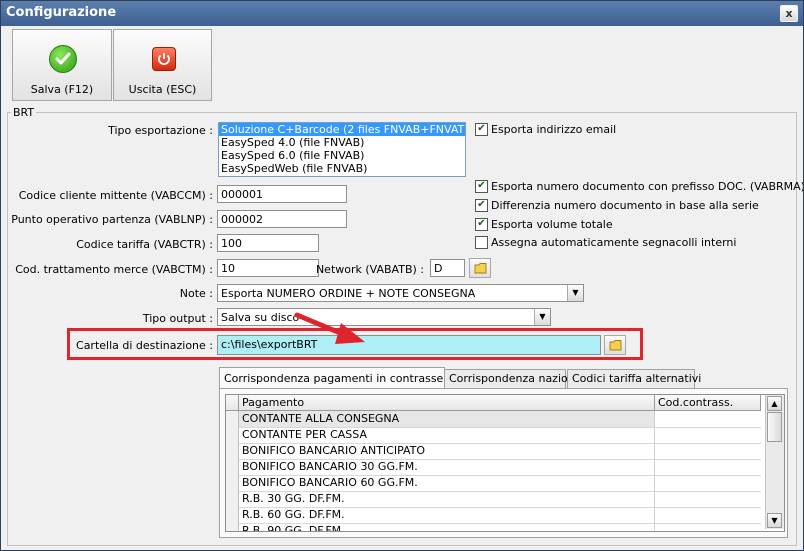  Describe the element at coordinates (447, 435) in the screenshot. I see `cell-pagamento: CONTANTE PER CASSA` at that location.